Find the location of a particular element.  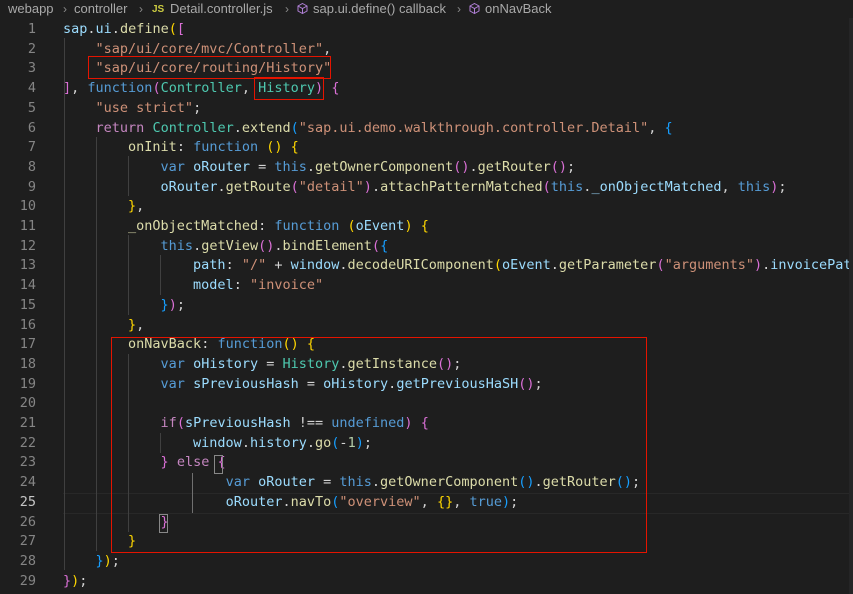

code-token: [ is located at coordinates (180, 29).